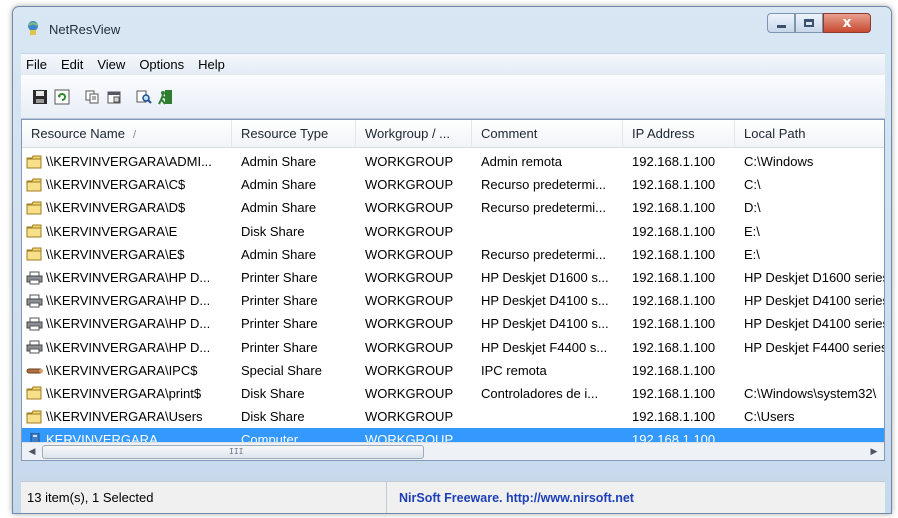 Image resolution: width=898 pixels, height=518 pixels. I want to click on scroll-left-arrow-icon: ◀, so click(32, 452).